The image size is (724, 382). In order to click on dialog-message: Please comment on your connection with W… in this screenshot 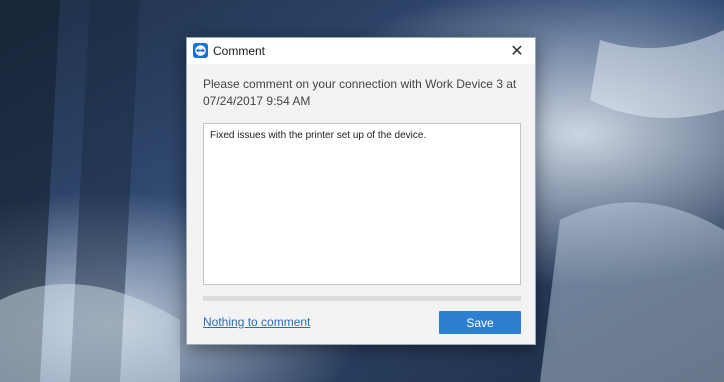, I will do `click(360, 92)`.